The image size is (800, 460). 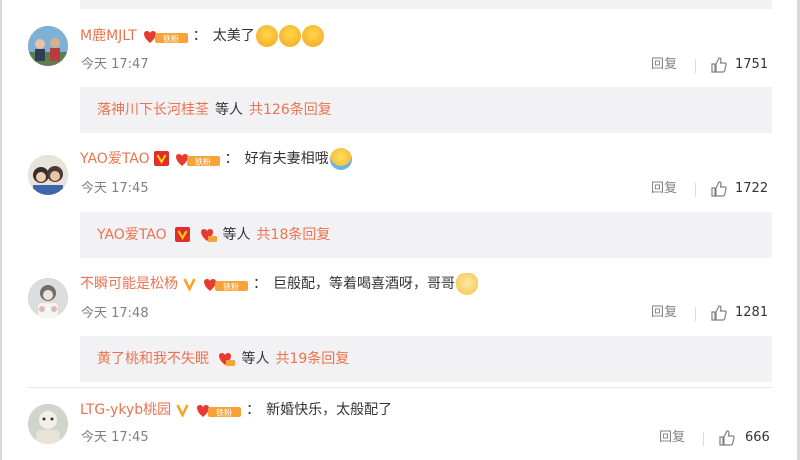 What do you see at coordinates (233, 36) in the screenshot?
I see `comment-text: 太美了` at bounding box center [233, 36].